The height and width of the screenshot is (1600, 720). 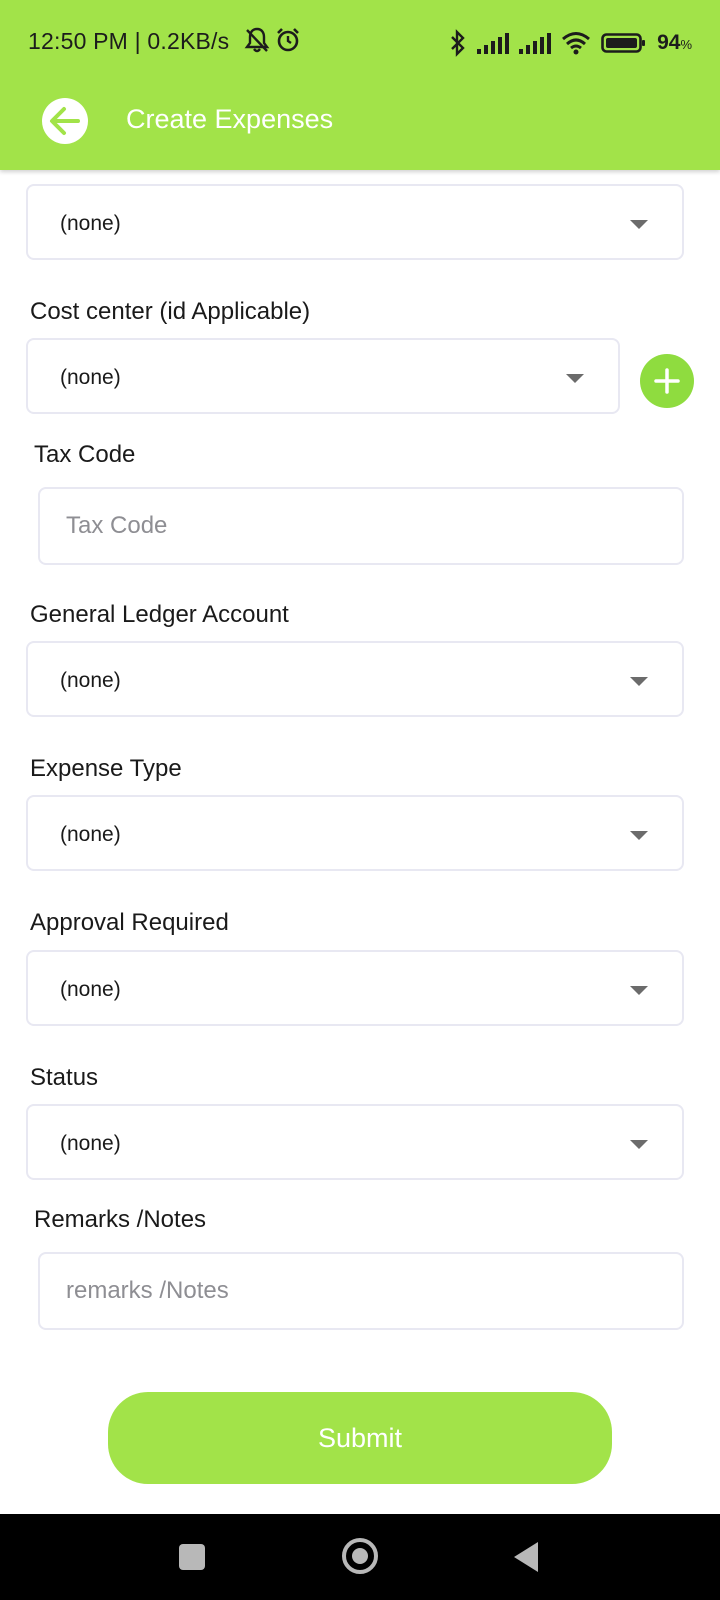 I want to click on expense-type-label: Expense Type, so click(x=106, y=768).